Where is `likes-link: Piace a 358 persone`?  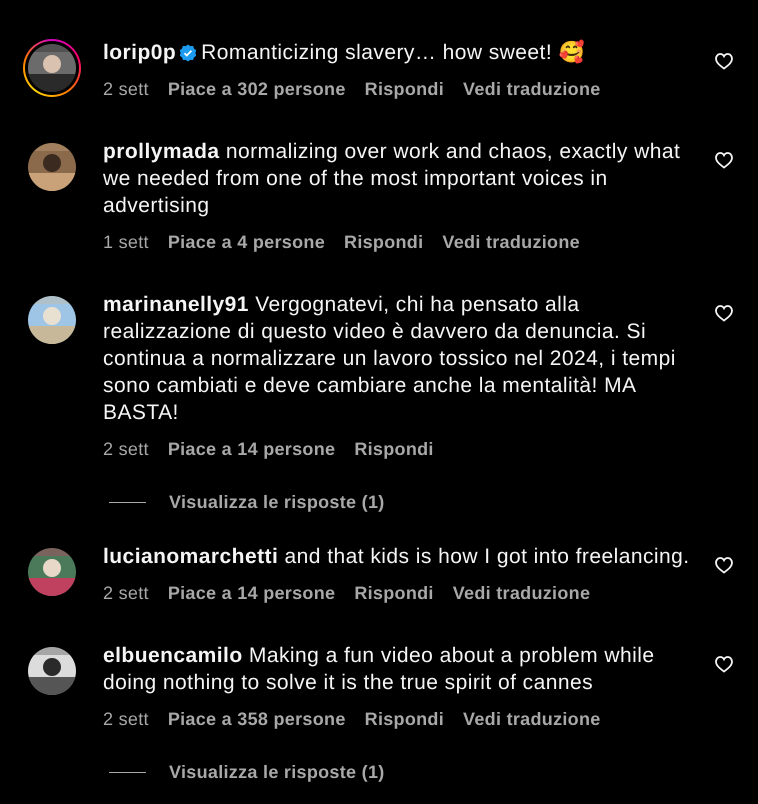
likes-link: Piace a 358 persone is located at coordinates (257, 719).